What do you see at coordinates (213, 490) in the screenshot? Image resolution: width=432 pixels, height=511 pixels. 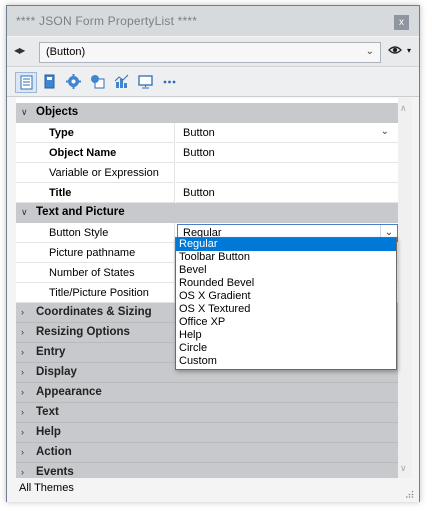 I see `status-bar: All Themes` at bounding box center [213, 490].